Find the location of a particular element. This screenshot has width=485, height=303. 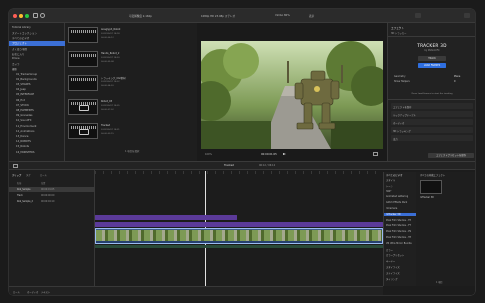

sidebar-item: 02_Backgrounds is located at coordinates (26, 80).